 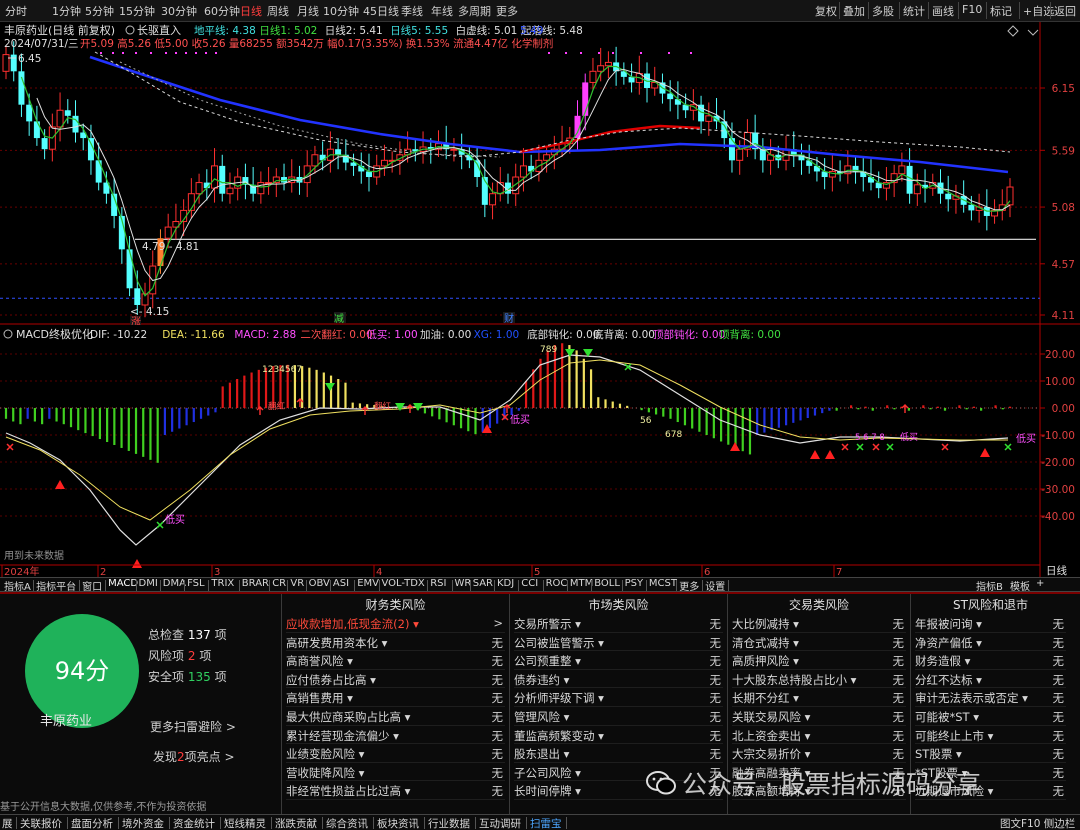 I want to click on bottom-tab-0: 展, so click(x=7, y=823).